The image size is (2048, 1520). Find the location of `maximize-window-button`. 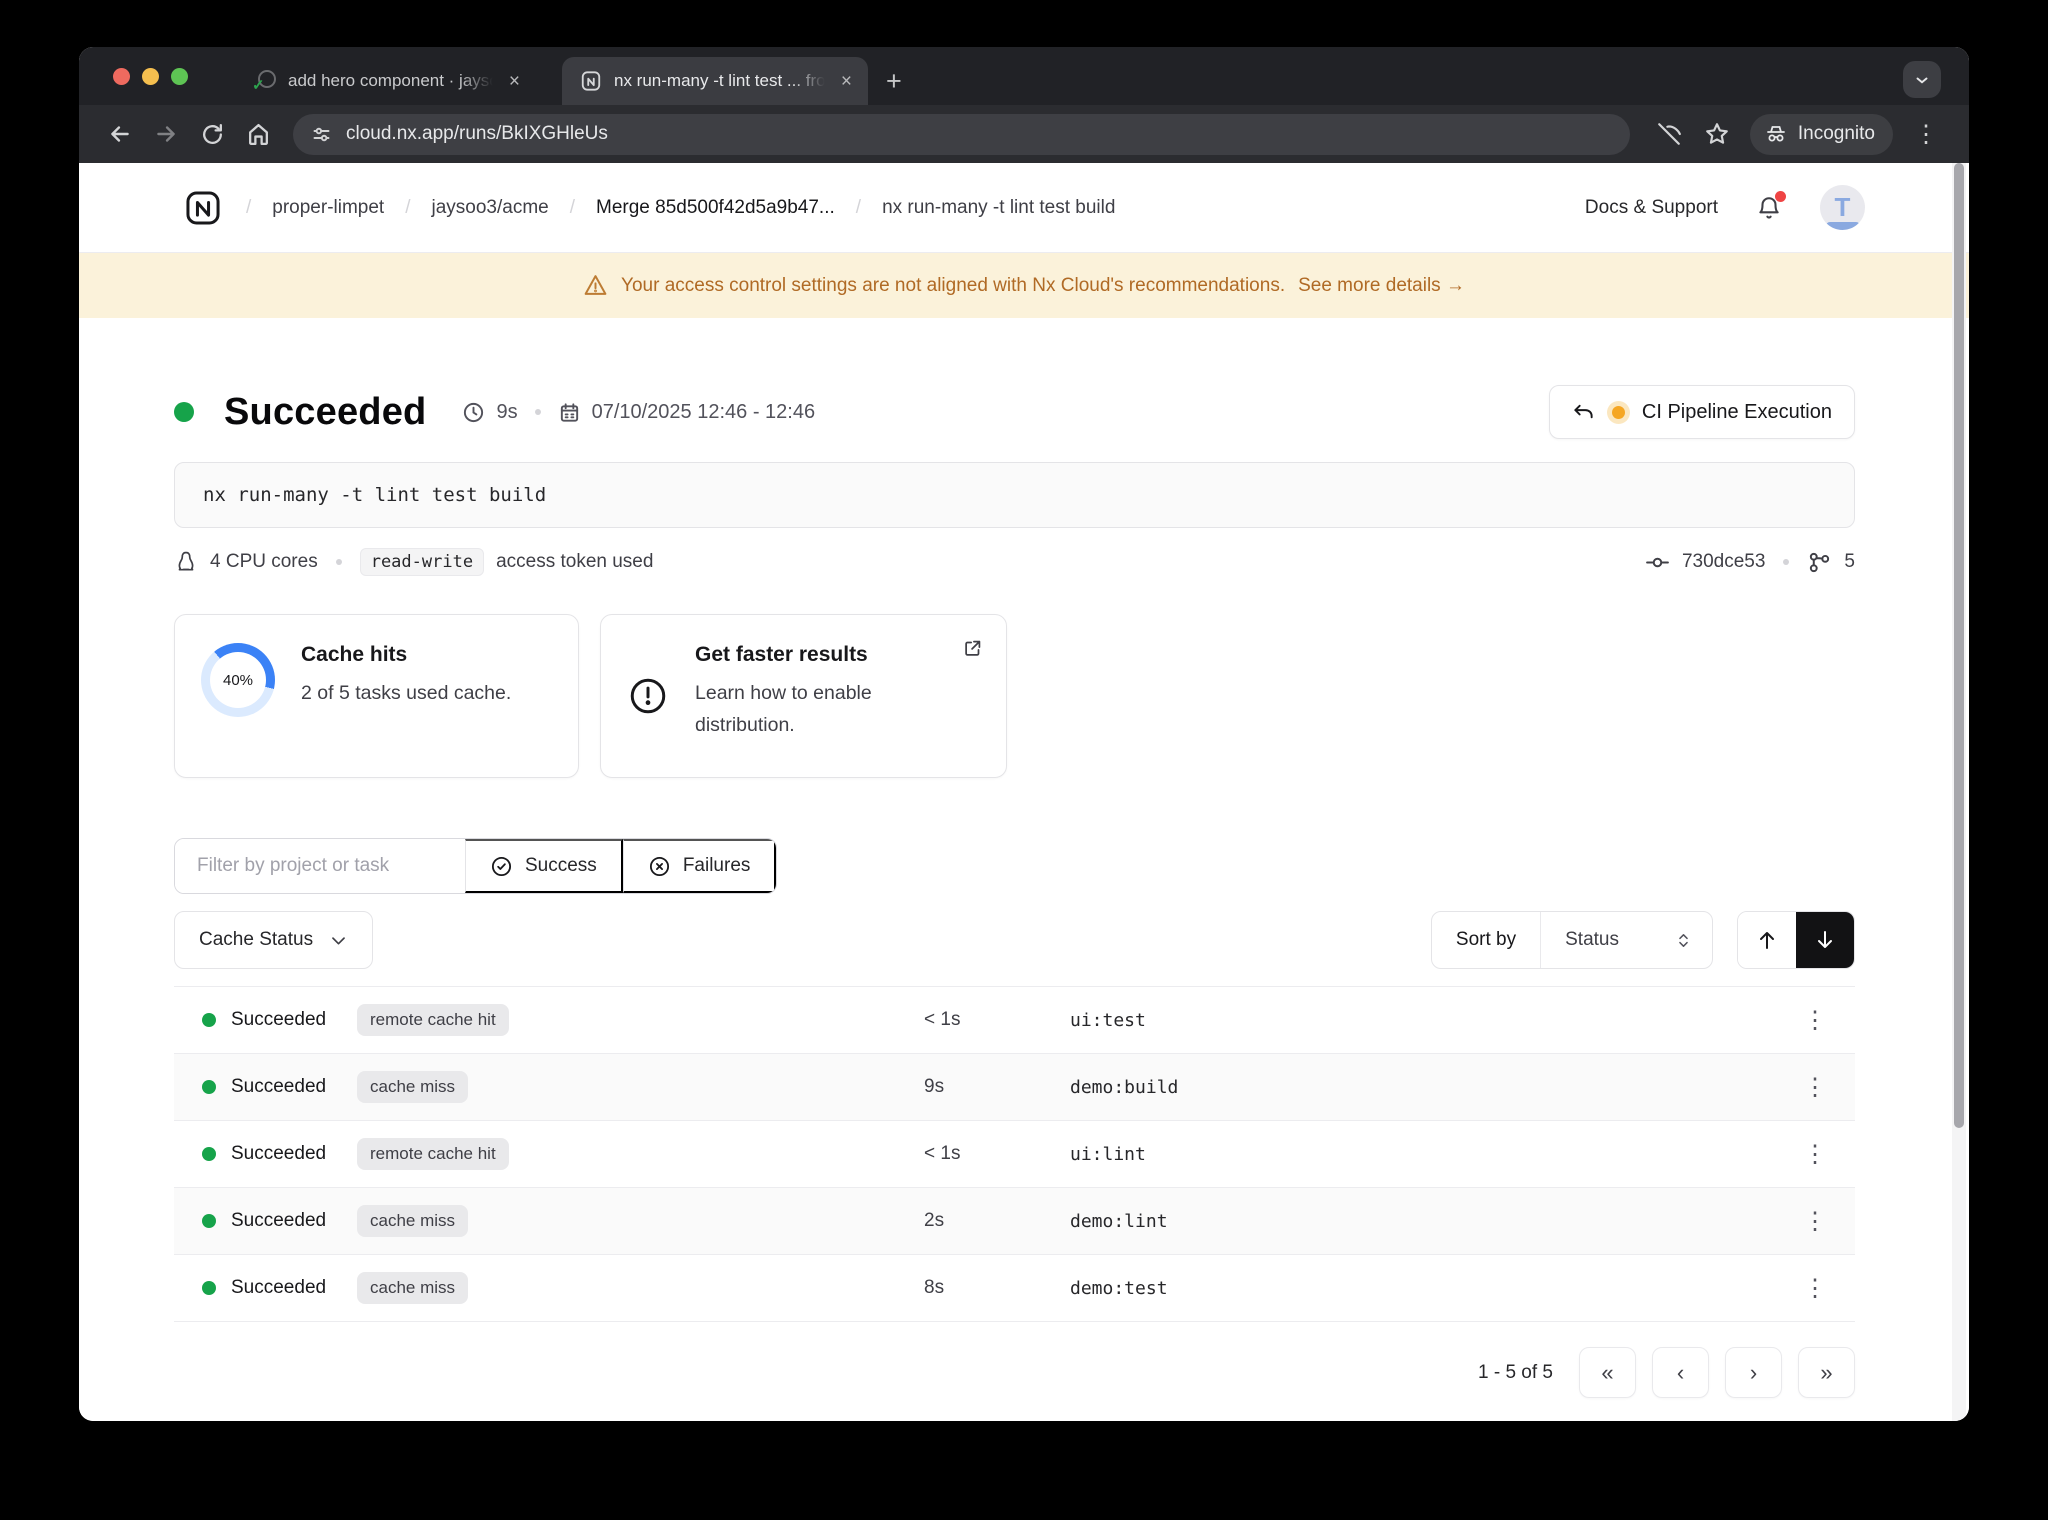

maximize-window-button is located at coordinates (179, 76).